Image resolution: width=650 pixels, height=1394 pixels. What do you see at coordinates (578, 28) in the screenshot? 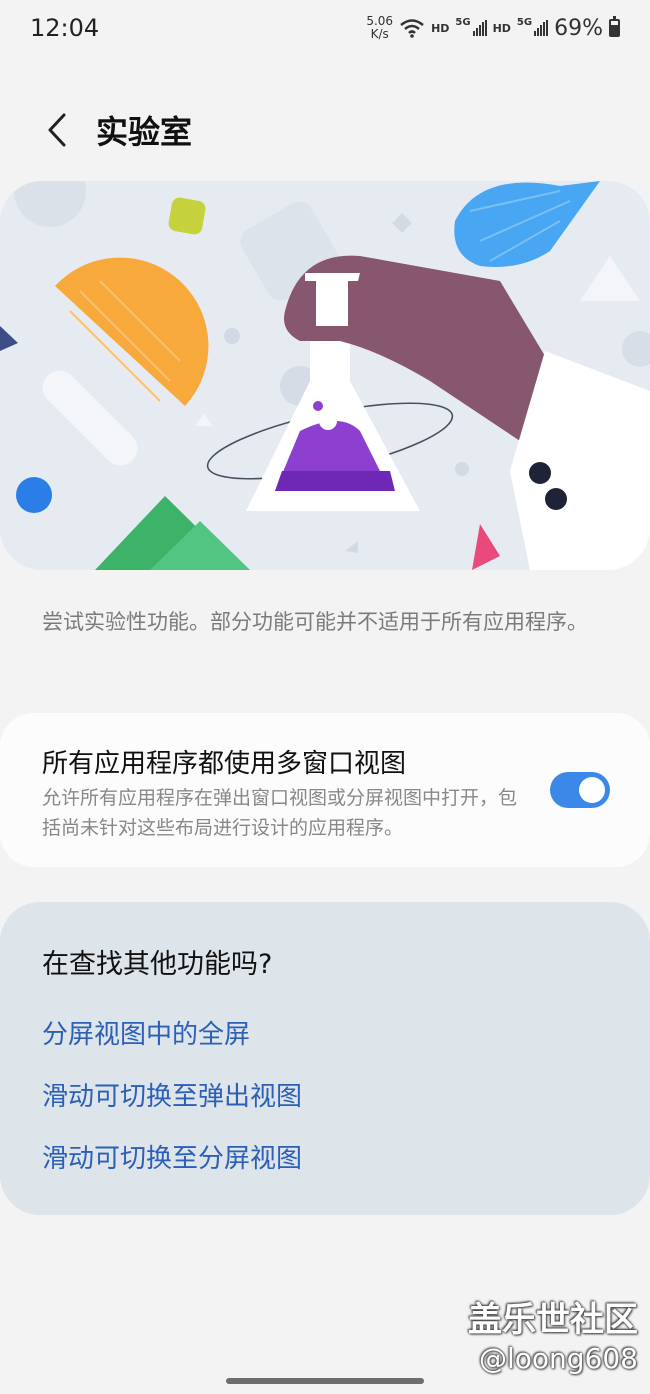
I see `battery-percent: 69%` at bounding box center [578, 28].